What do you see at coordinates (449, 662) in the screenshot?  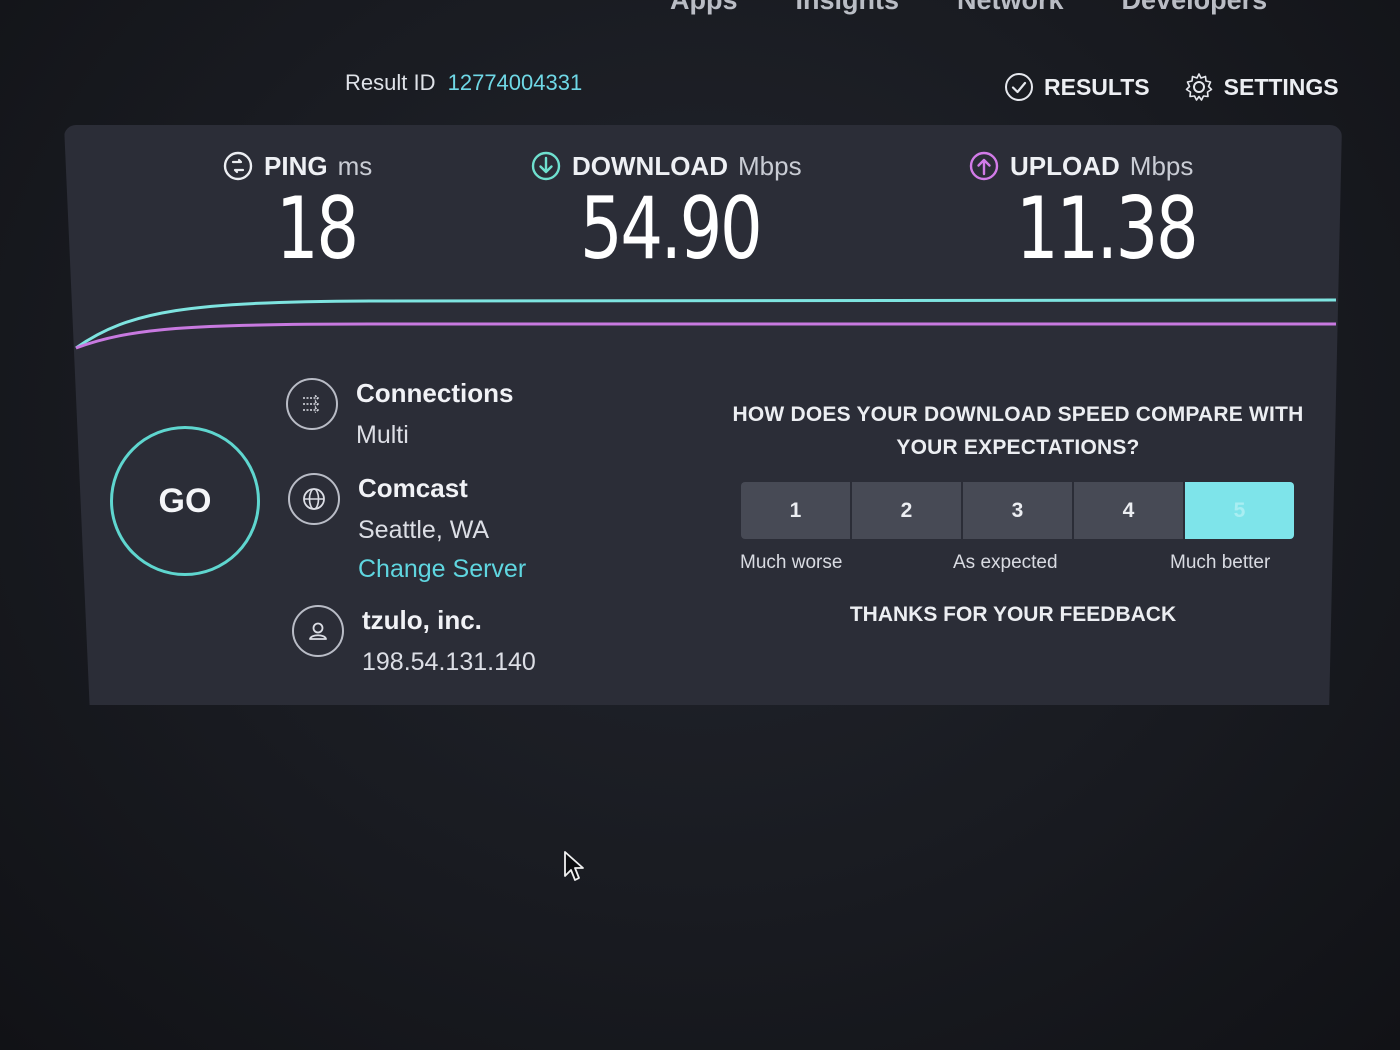 I see `host-ip: 198.54.131.140` at bounding box center [449, 662].